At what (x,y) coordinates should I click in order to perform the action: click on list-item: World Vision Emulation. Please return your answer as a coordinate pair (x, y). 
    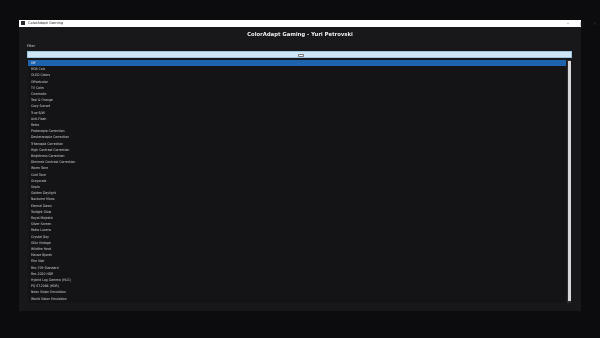
    Looking at the image, I should click on (297, 299).